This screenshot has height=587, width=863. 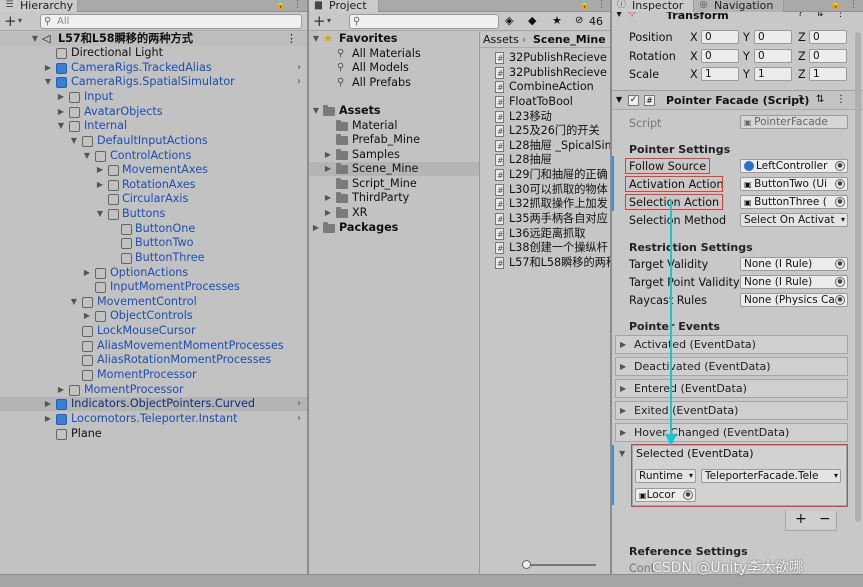 I want to click on event-deactivated: ▶ Deactivated (EventData), so click(x=731, y=366).